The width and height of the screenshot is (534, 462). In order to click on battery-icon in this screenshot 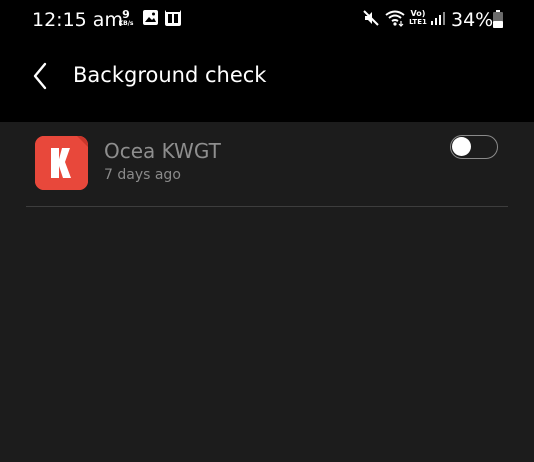, I will do `click(498, 21)`.